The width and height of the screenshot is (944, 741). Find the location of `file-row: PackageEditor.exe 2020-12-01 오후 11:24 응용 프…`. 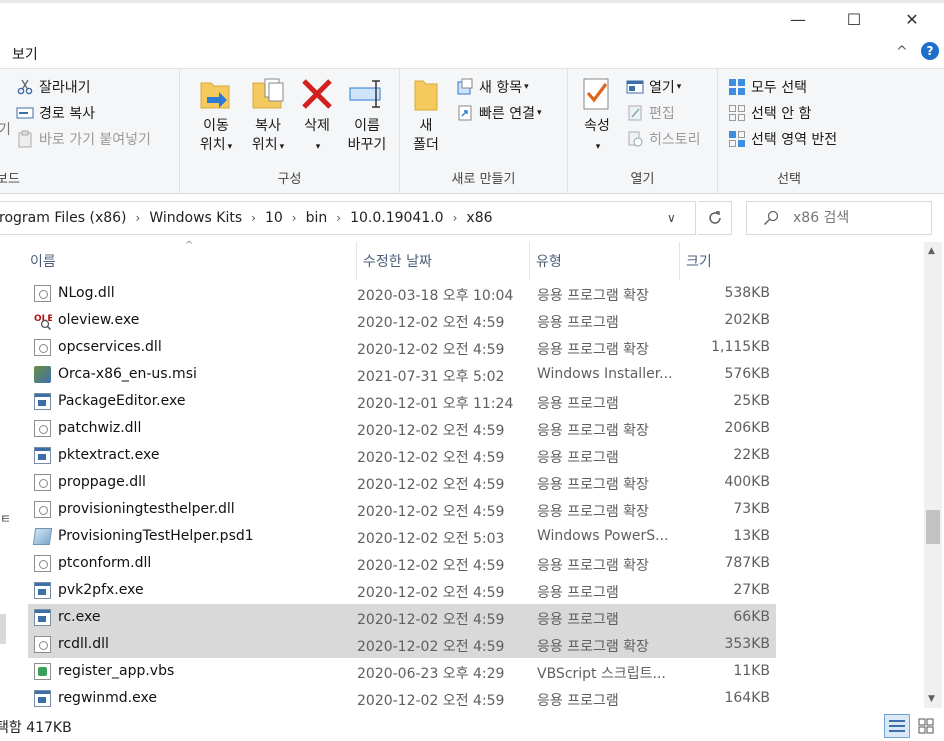

file-row: PackageEditor.exe 2020-12-01 오후 11:24 응용 프… is located at coordinates (402, 401).